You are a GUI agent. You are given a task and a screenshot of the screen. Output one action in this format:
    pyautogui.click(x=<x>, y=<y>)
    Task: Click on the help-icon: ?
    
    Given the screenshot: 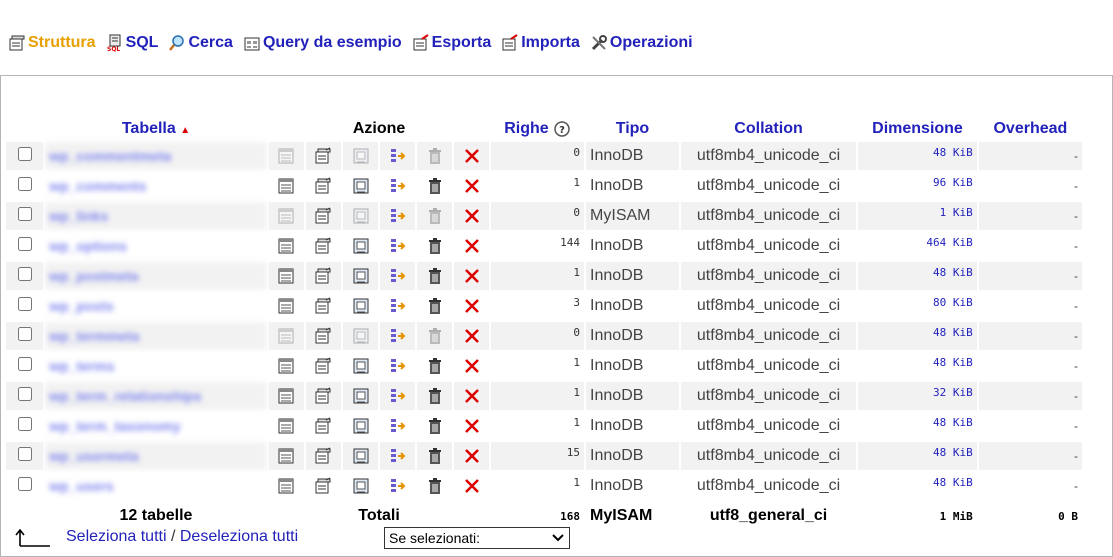 What is the action you would take?
    pyautogui.click(x=562, y=129)
    